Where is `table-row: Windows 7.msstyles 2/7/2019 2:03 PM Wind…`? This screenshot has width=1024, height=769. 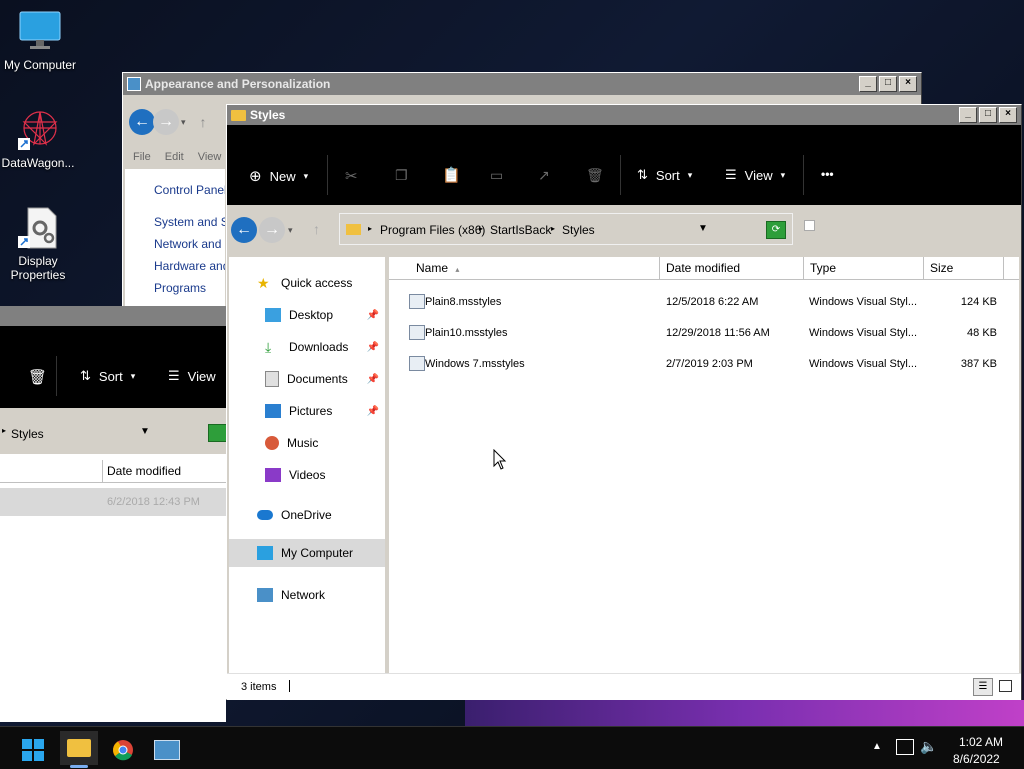
table-row: Windows 7.msstyles 2/7/2019 2:03 PM Wind… is located at coordinates (704, 364).